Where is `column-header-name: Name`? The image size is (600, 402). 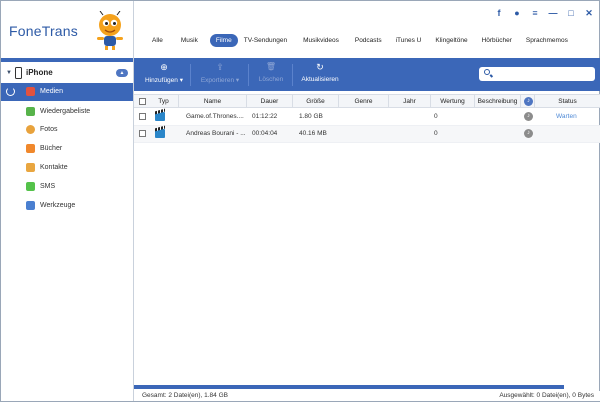
column-header-name: Name is located at coordinates (213, 101).